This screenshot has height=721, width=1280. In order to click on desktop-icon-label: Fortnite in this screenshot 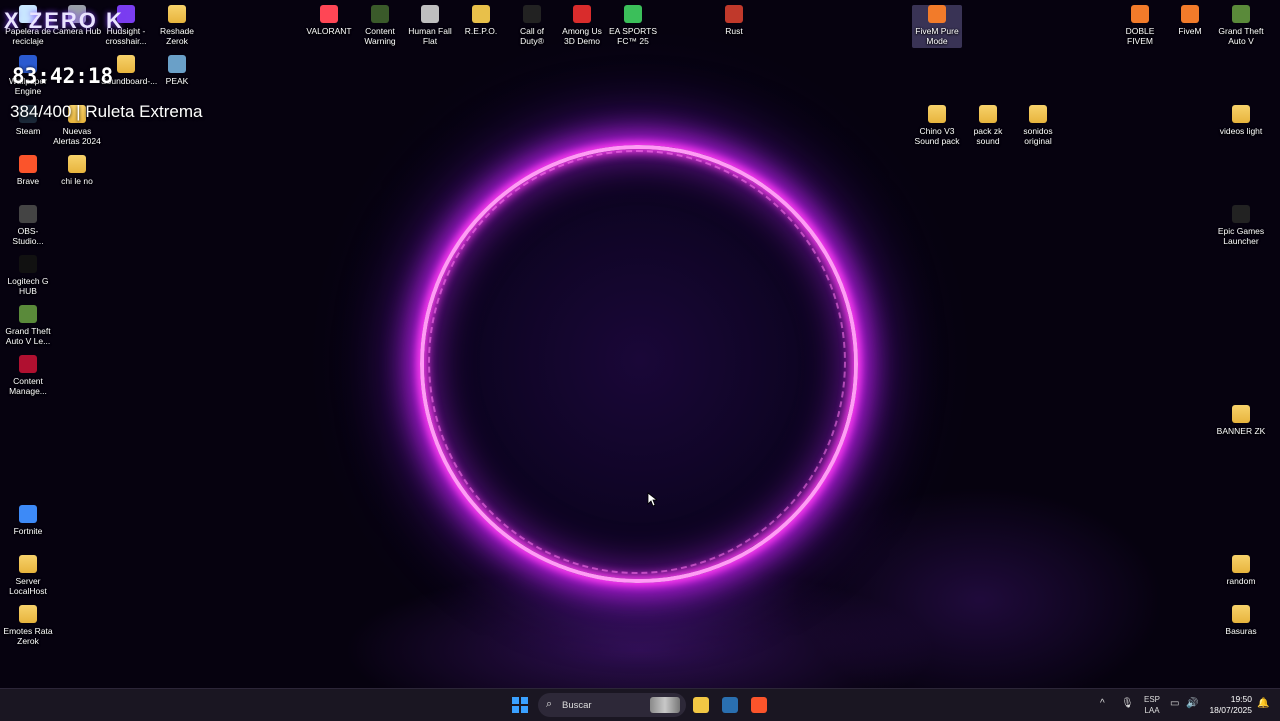, I will do `click(28, 531)`.